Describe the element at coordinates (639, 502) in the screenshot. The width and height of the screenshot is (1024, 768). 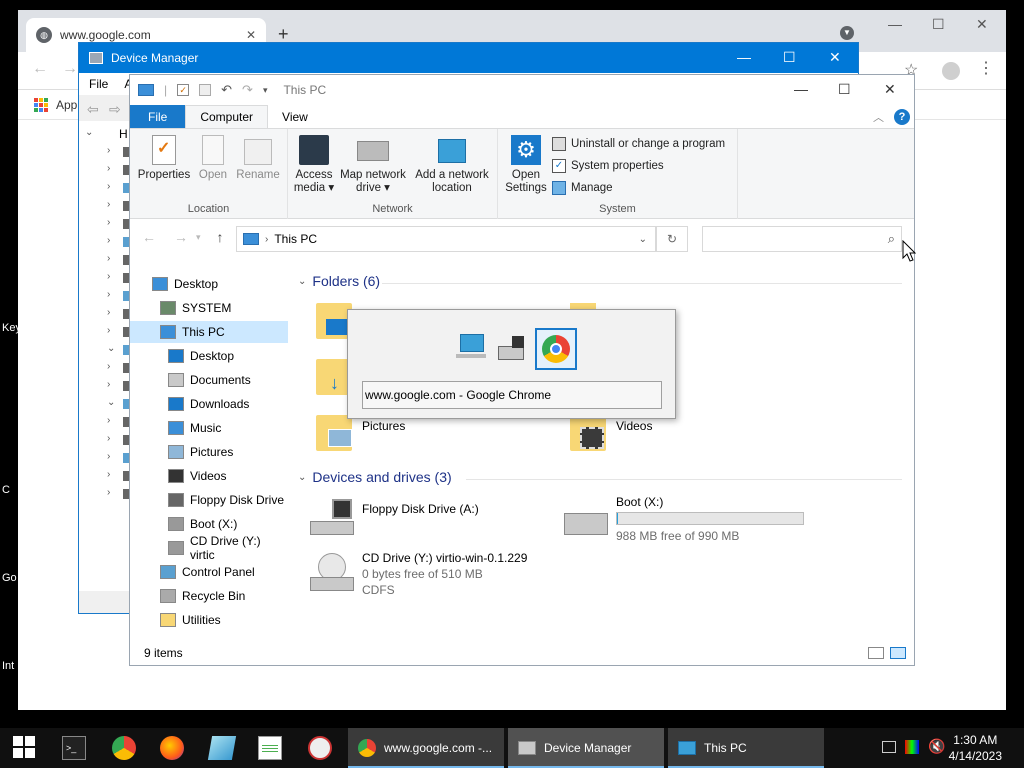
I see `boot-drive-label: Boot (X:)` at that location.